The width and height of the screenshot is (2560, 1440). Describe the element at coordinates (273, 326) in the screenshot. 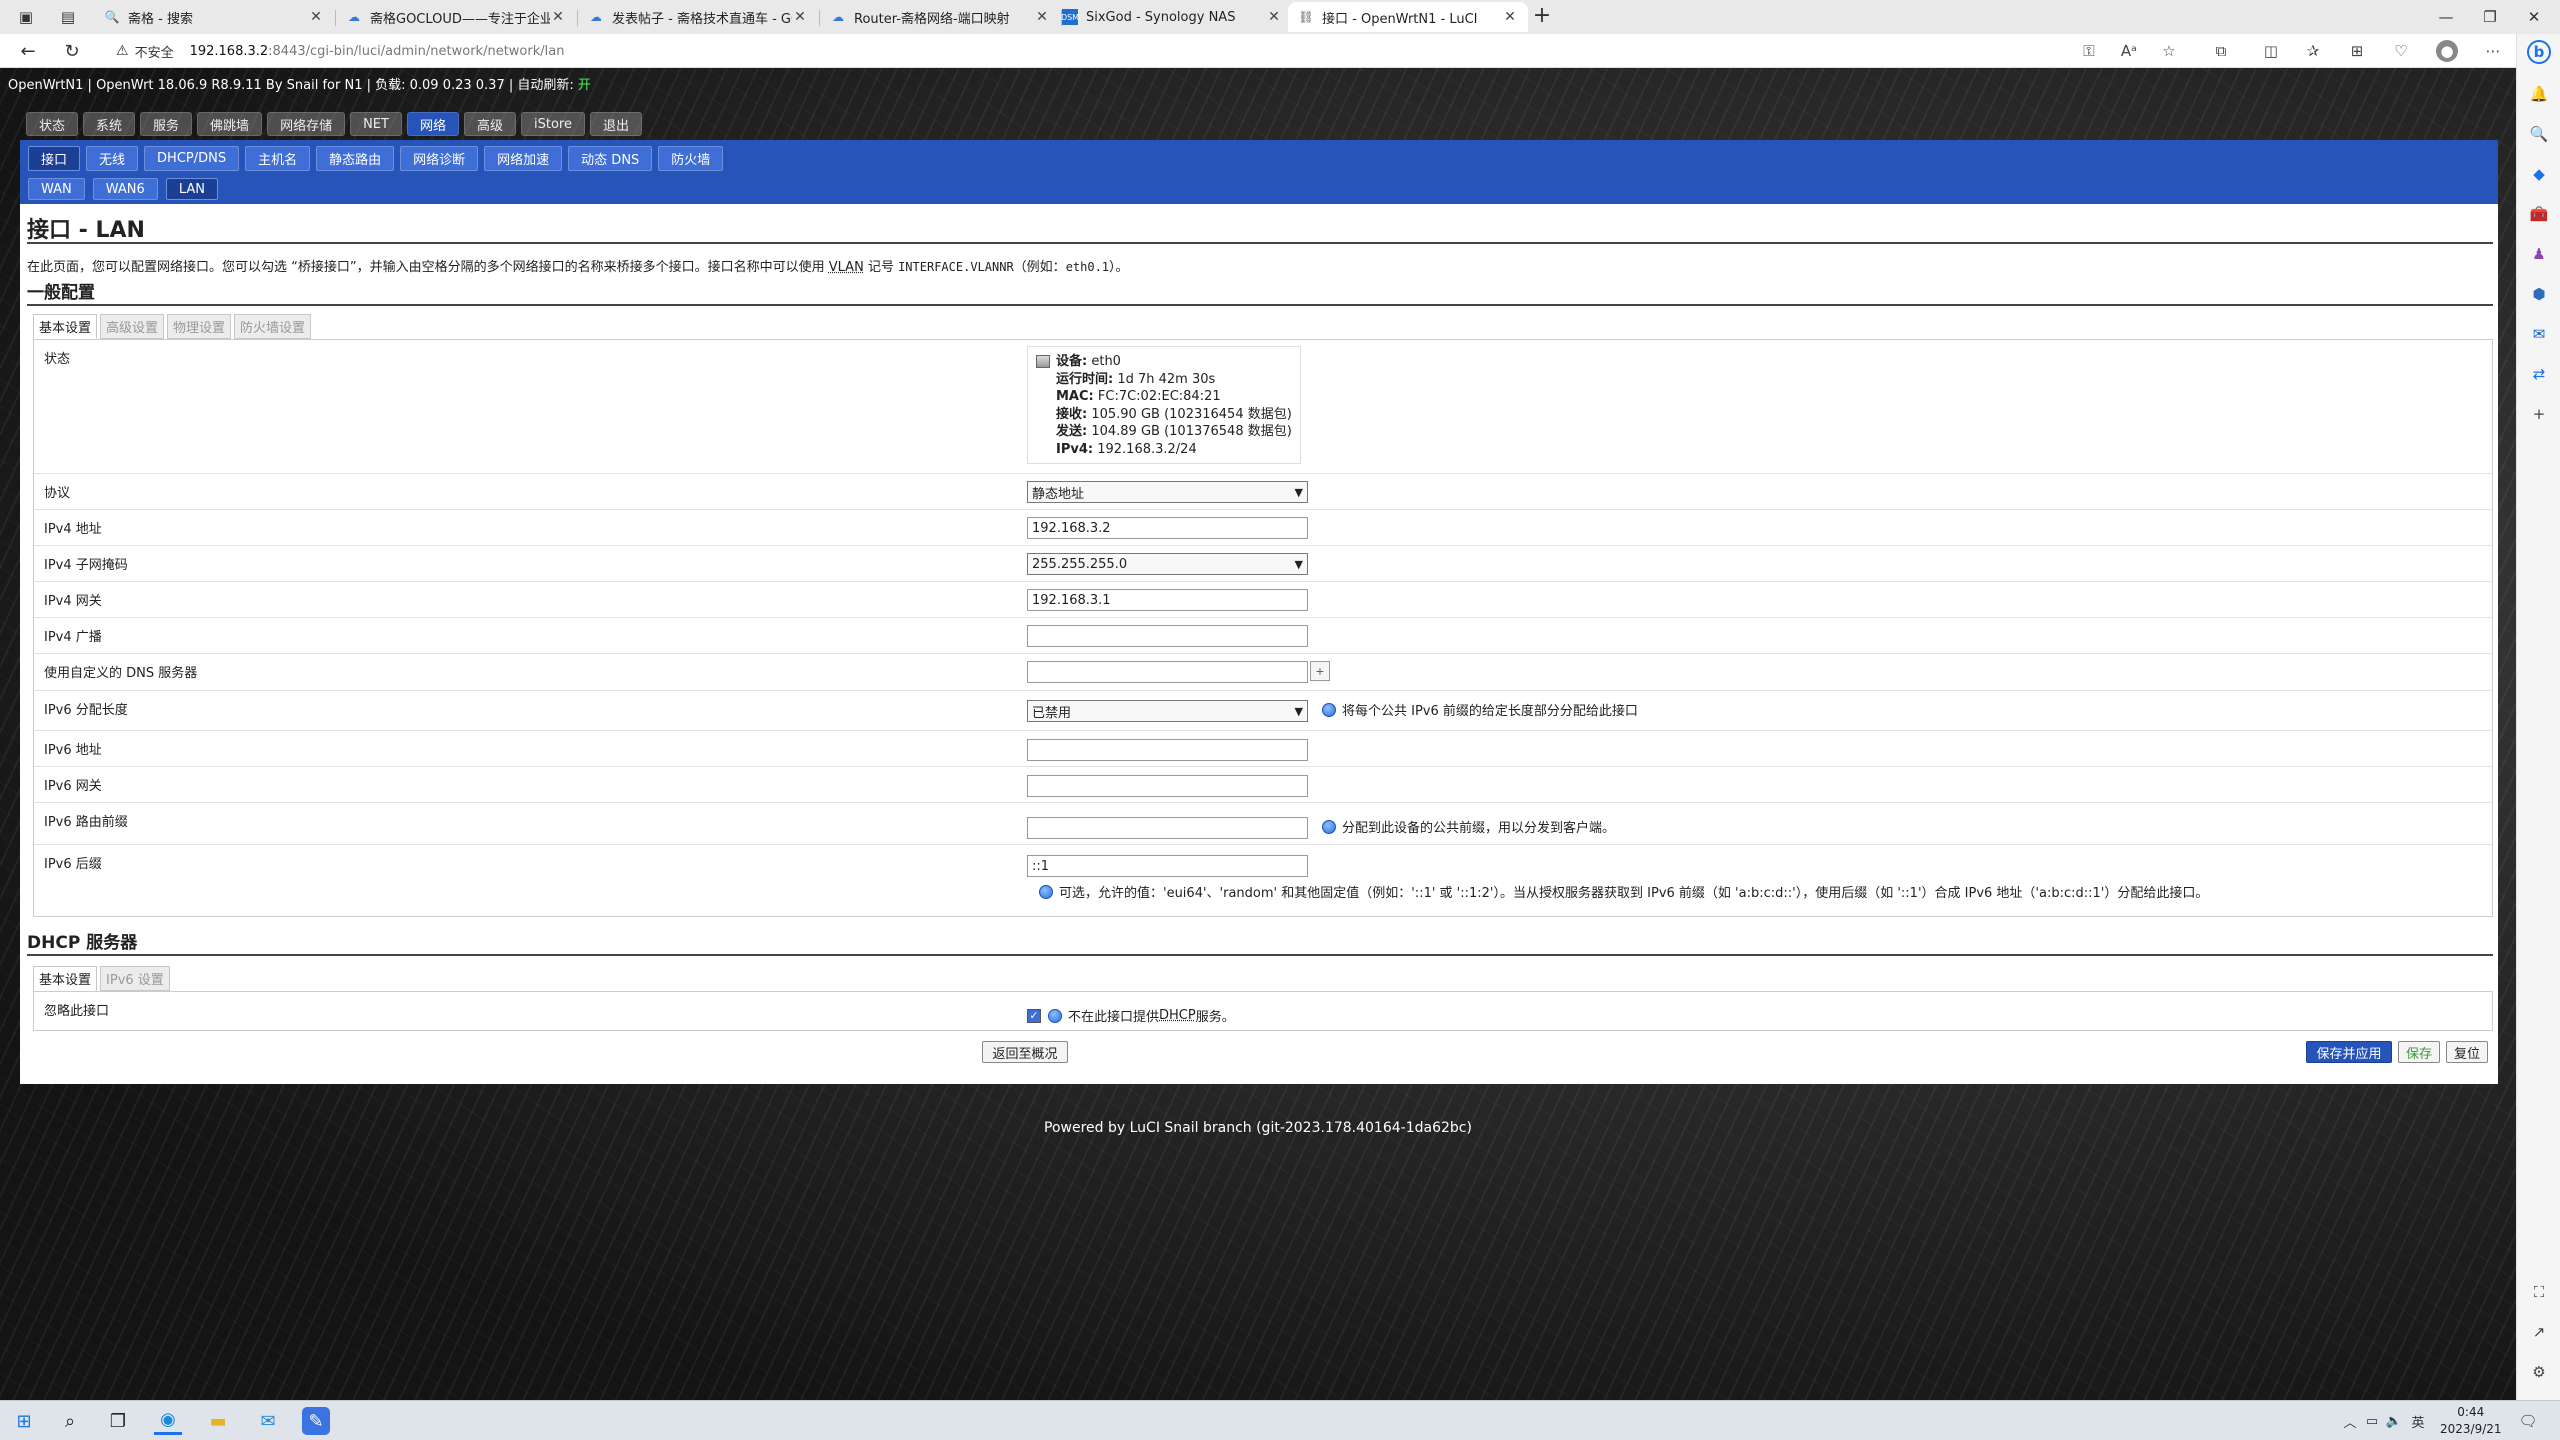

I see `tab-firewall-settings: 防火墙设置` at that location.